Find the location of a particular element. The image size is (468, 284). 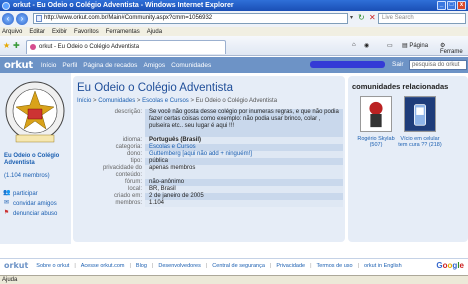

menu-exibir: Exibir is located at coordinates (59, 32).